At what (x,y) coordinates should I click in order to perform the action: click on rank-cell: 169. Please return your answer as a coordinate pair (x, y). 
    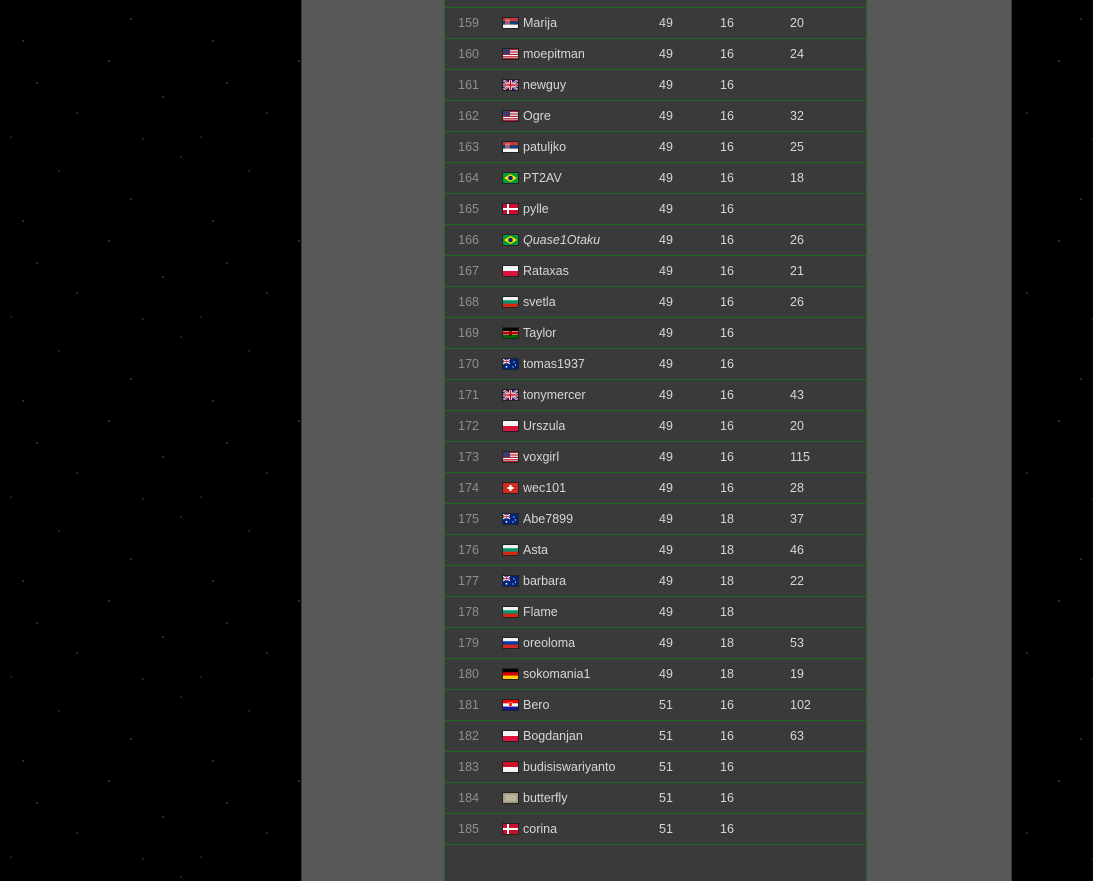
    Looking at the image, I should click on (468, 333).